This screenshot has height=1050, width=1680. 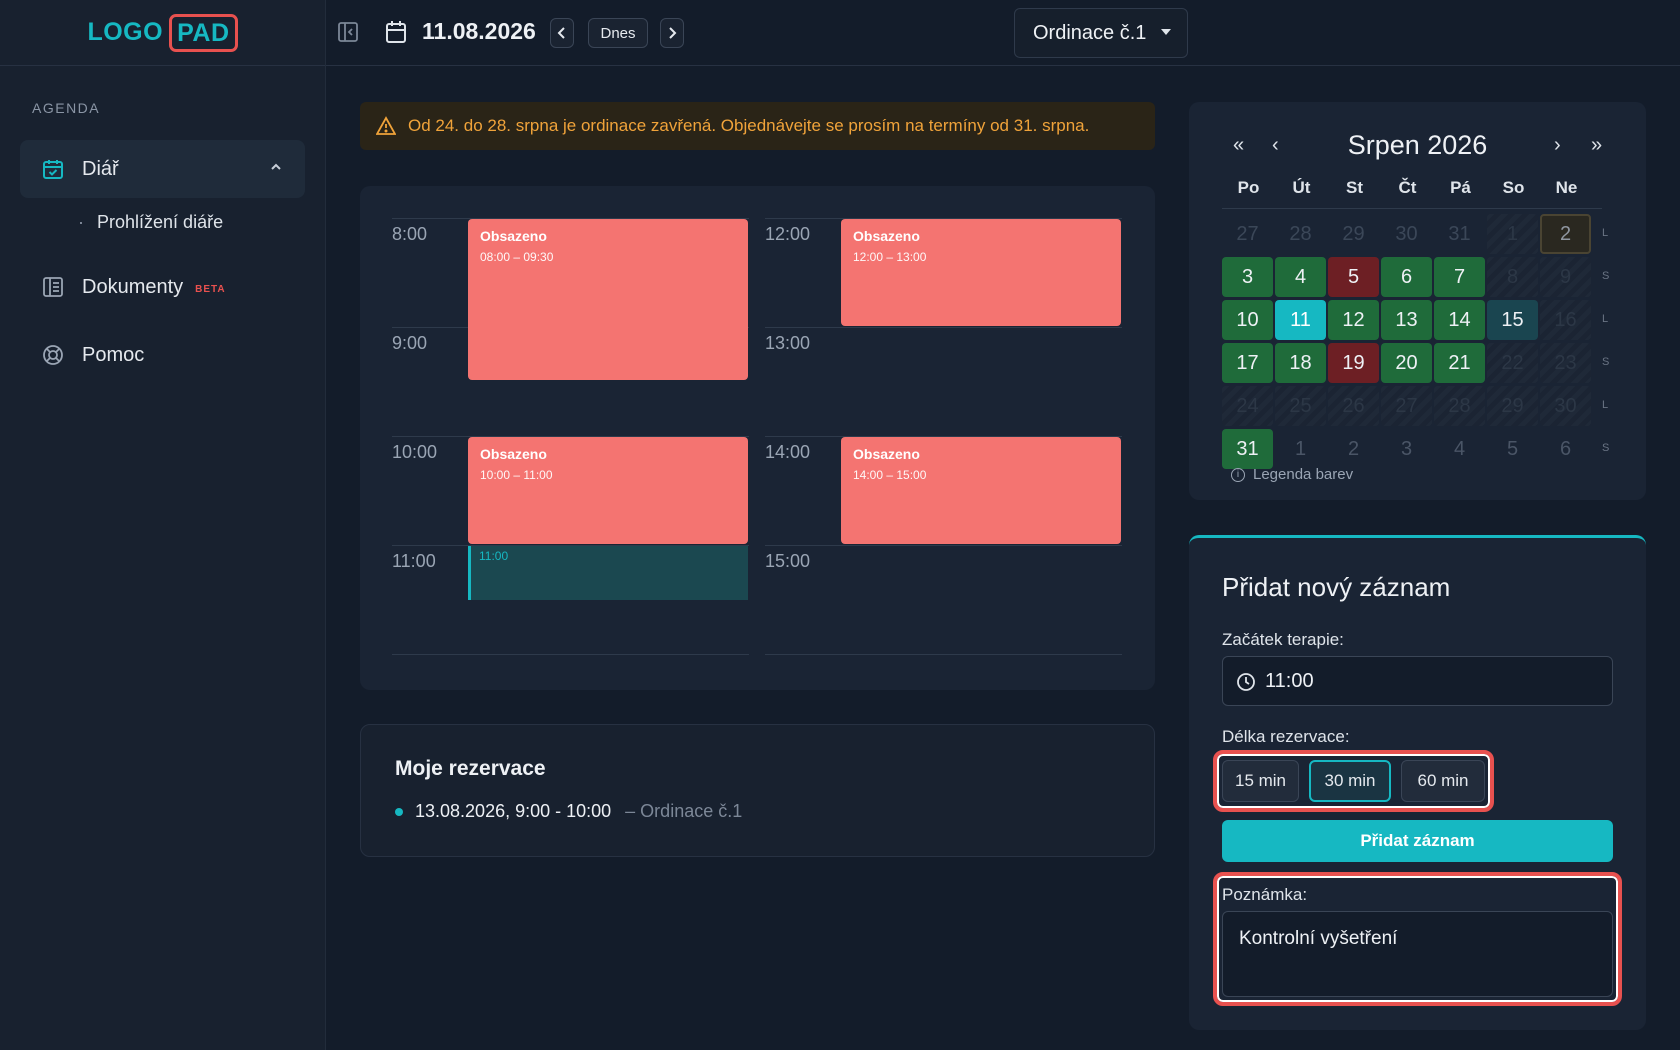 What do you see at coordinates (1300, 363) in the screenshot?
I see `calendar-day: 18` at bounding box center [1300, 363].